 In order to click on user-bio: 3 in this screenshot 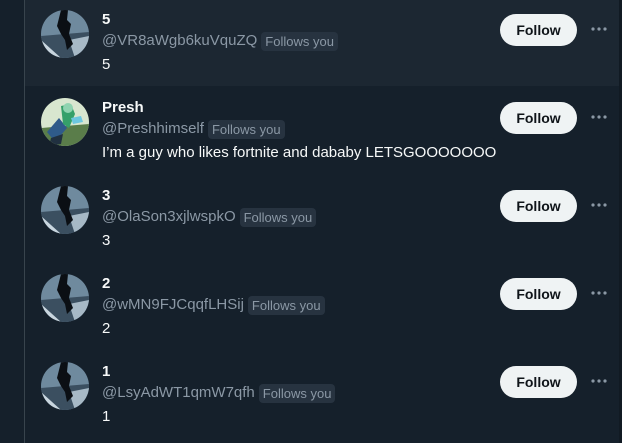, I will do `click(106, 240)`.